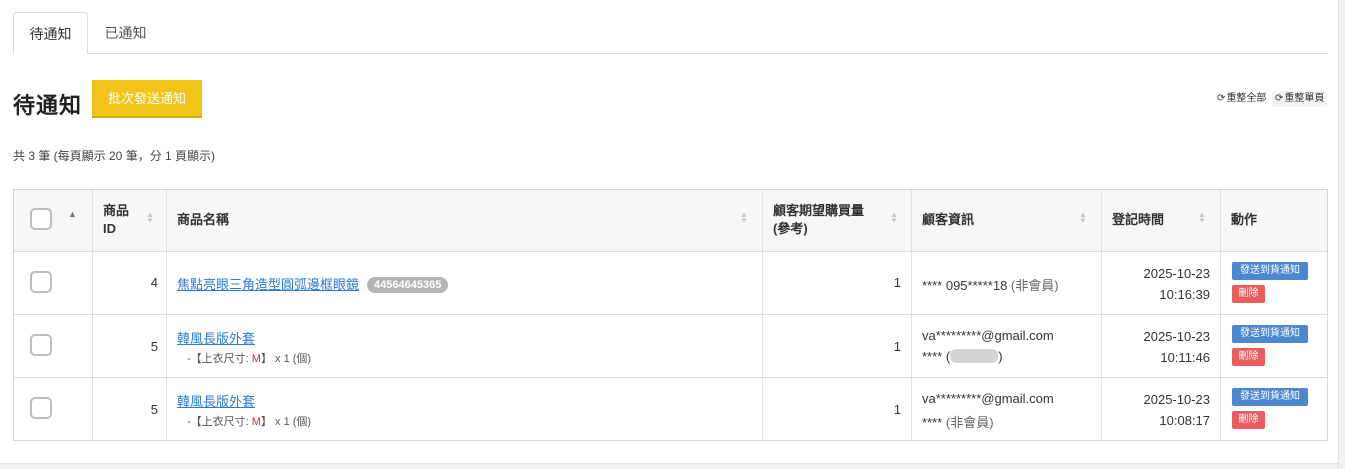  What do you see at coordinates (203, 219) in the screenshot?
I see `header-product-name-label: 商品名稱` at bounding box center [203, 219].